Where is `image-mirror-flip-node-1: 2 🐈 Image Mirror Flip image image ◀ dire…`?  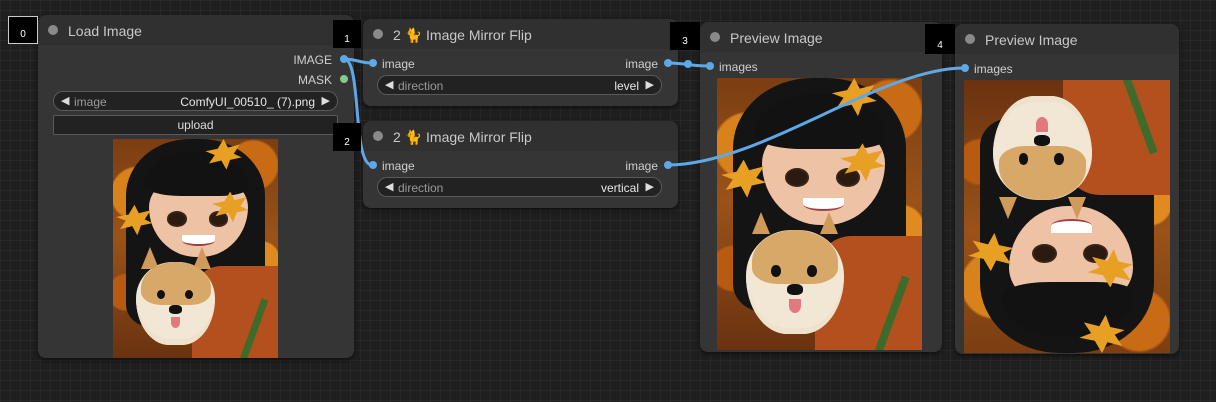 image-mirror-flip-node-1: 2 🐈 Image Mirror Flip image image ◀ dire… is located at coordinates (520, 62).